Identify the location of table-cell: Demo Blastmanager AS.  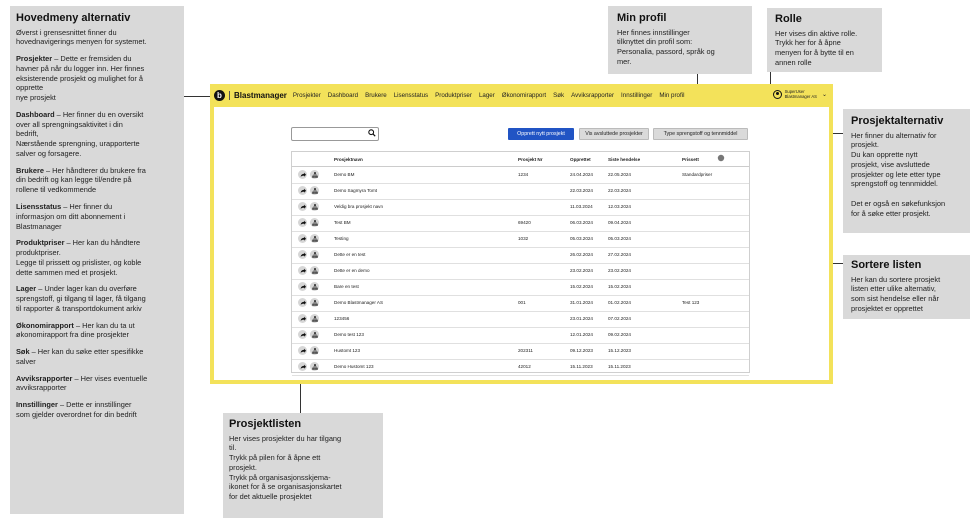
(359, 302).